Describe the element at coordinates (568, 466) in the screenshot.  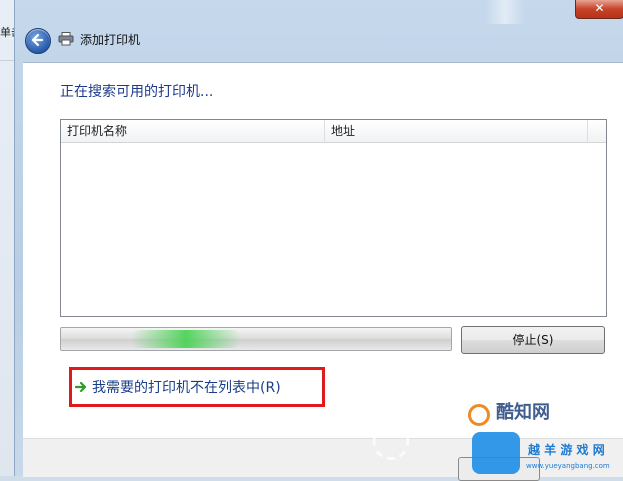
I see `watermark-url: www.yueyangbang.com` at that location.